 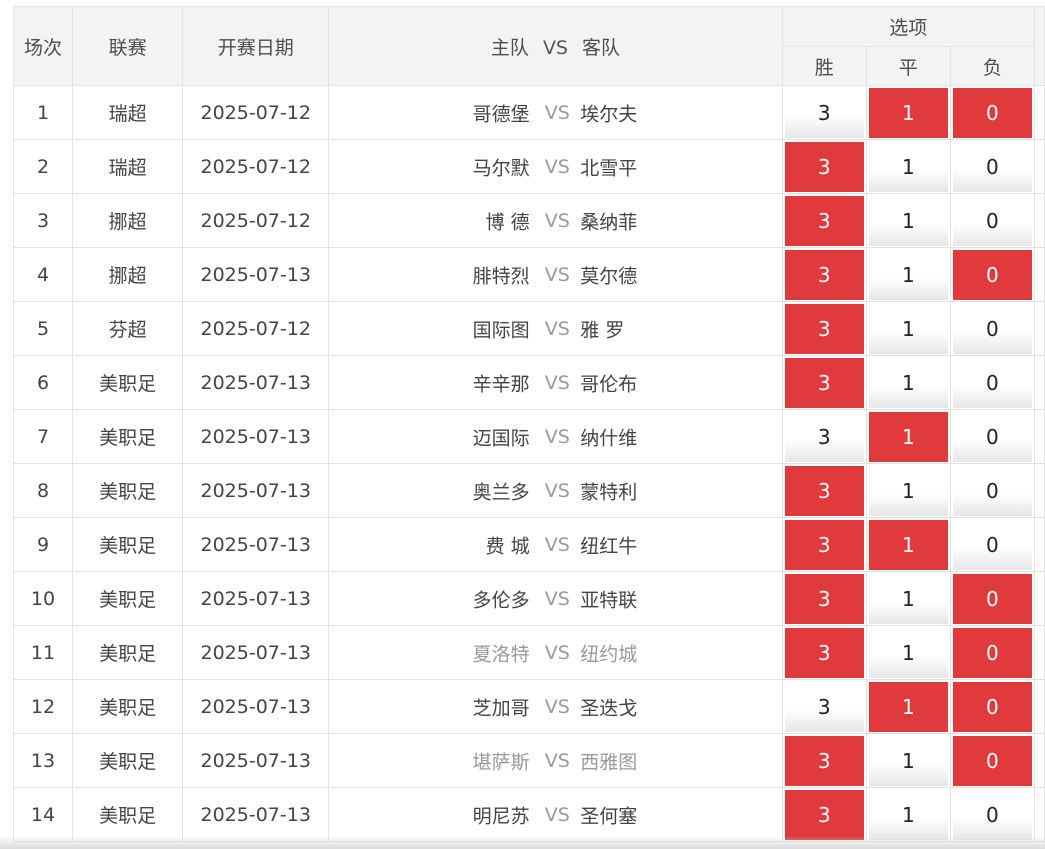 What do you see at coordinates (501, 492) in the screenshot?
I see `home-team: 奥兰多` at bounding box center [501, 492].